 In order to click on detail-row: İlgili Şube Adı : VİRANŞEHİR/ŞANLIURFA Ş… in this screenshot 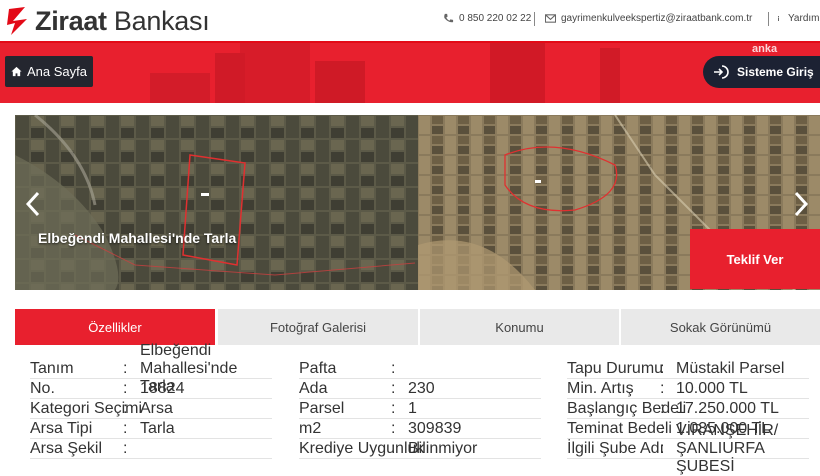, I will do `click(688, 448)`.